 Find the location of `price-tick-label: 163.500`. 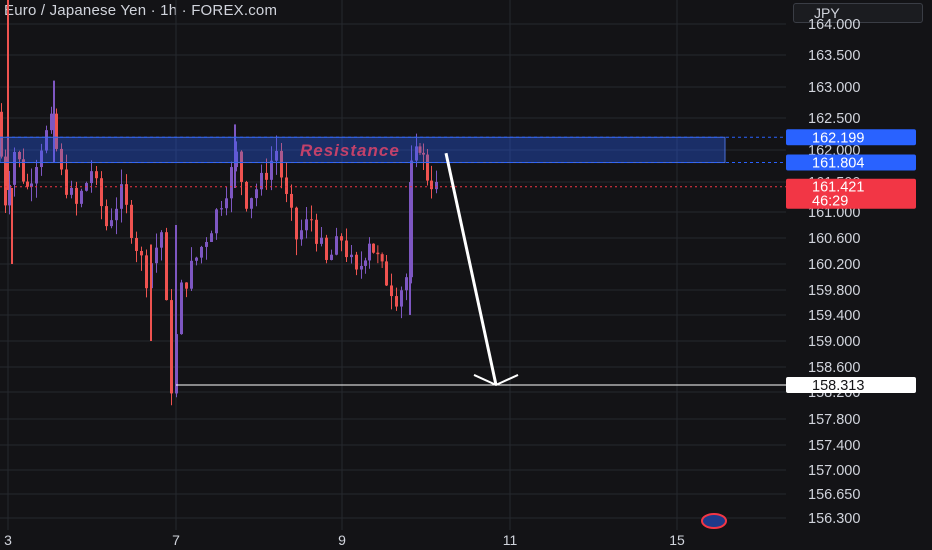

price-tick-label: 163.500 is located at coordinates (834, 56).